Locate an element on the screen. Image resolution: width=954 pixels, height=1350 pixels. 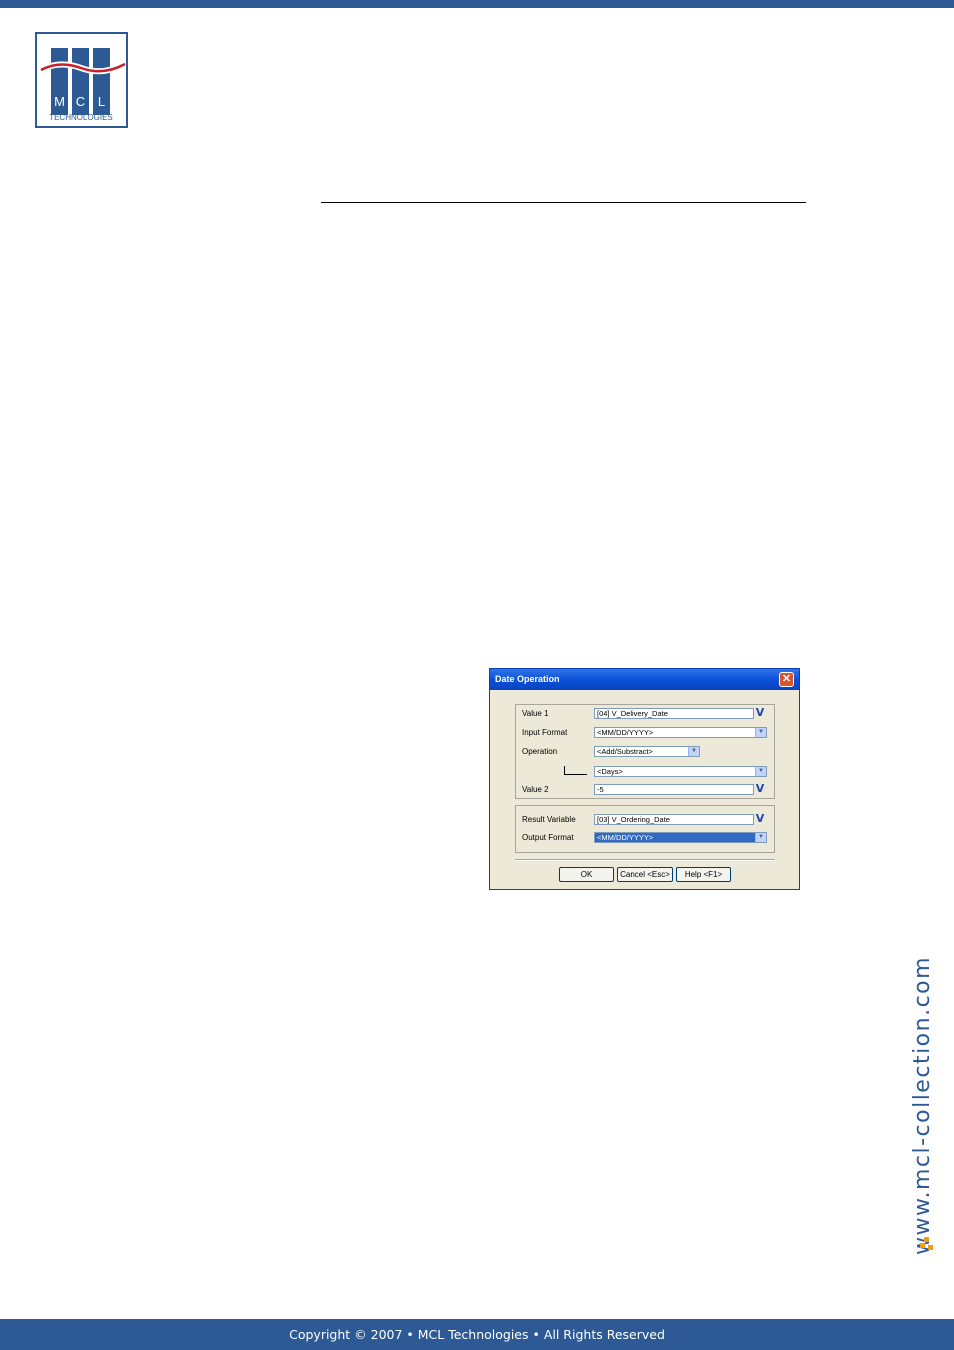
logo-subtext: TECHNOLOGIES is located at coordinates (81, 117).